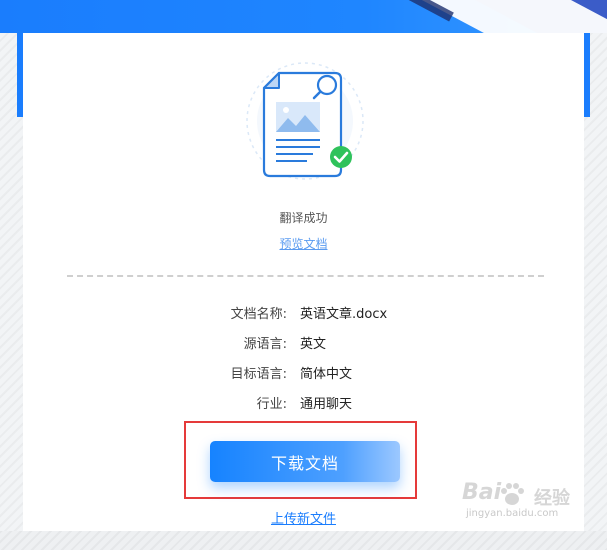 The image size is (607, 550). I want to click on info-row-source-language: 源语言: 英文, so click(303, 343).